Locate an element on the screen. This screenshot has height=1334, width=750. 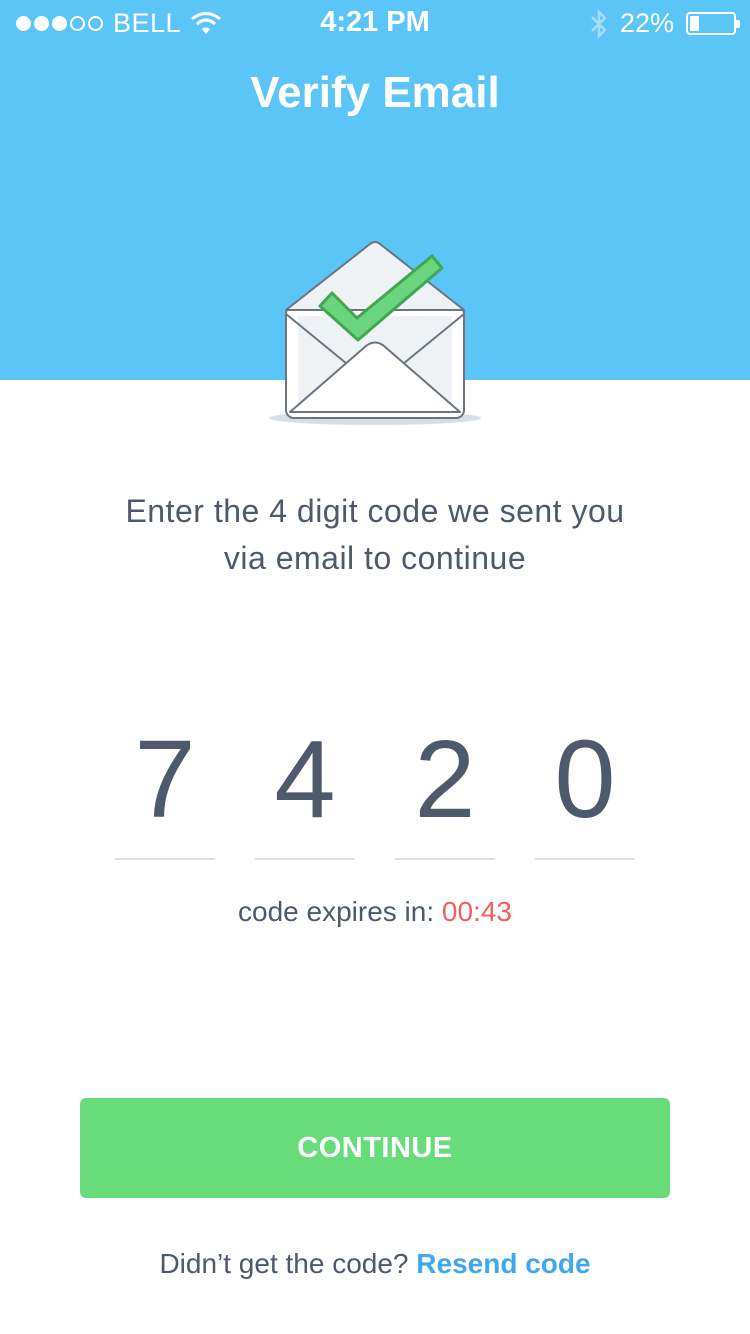
expiry-label: code expires in: is located at coordinates (340, 911).